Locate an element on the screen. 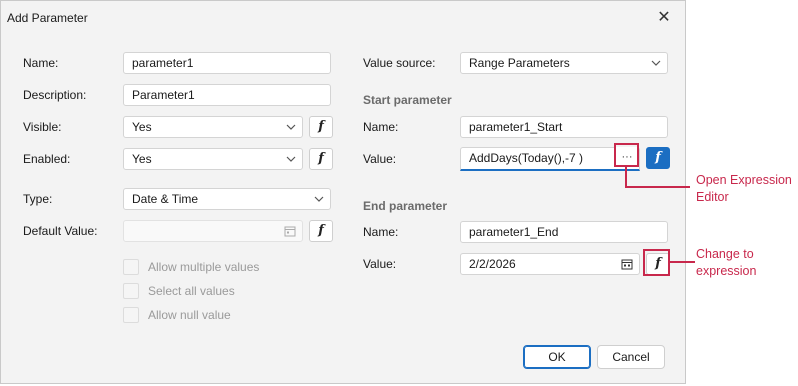 This screenshot has width=798, height=386. name-input: parameter1 is located at coordinates (227, 63).